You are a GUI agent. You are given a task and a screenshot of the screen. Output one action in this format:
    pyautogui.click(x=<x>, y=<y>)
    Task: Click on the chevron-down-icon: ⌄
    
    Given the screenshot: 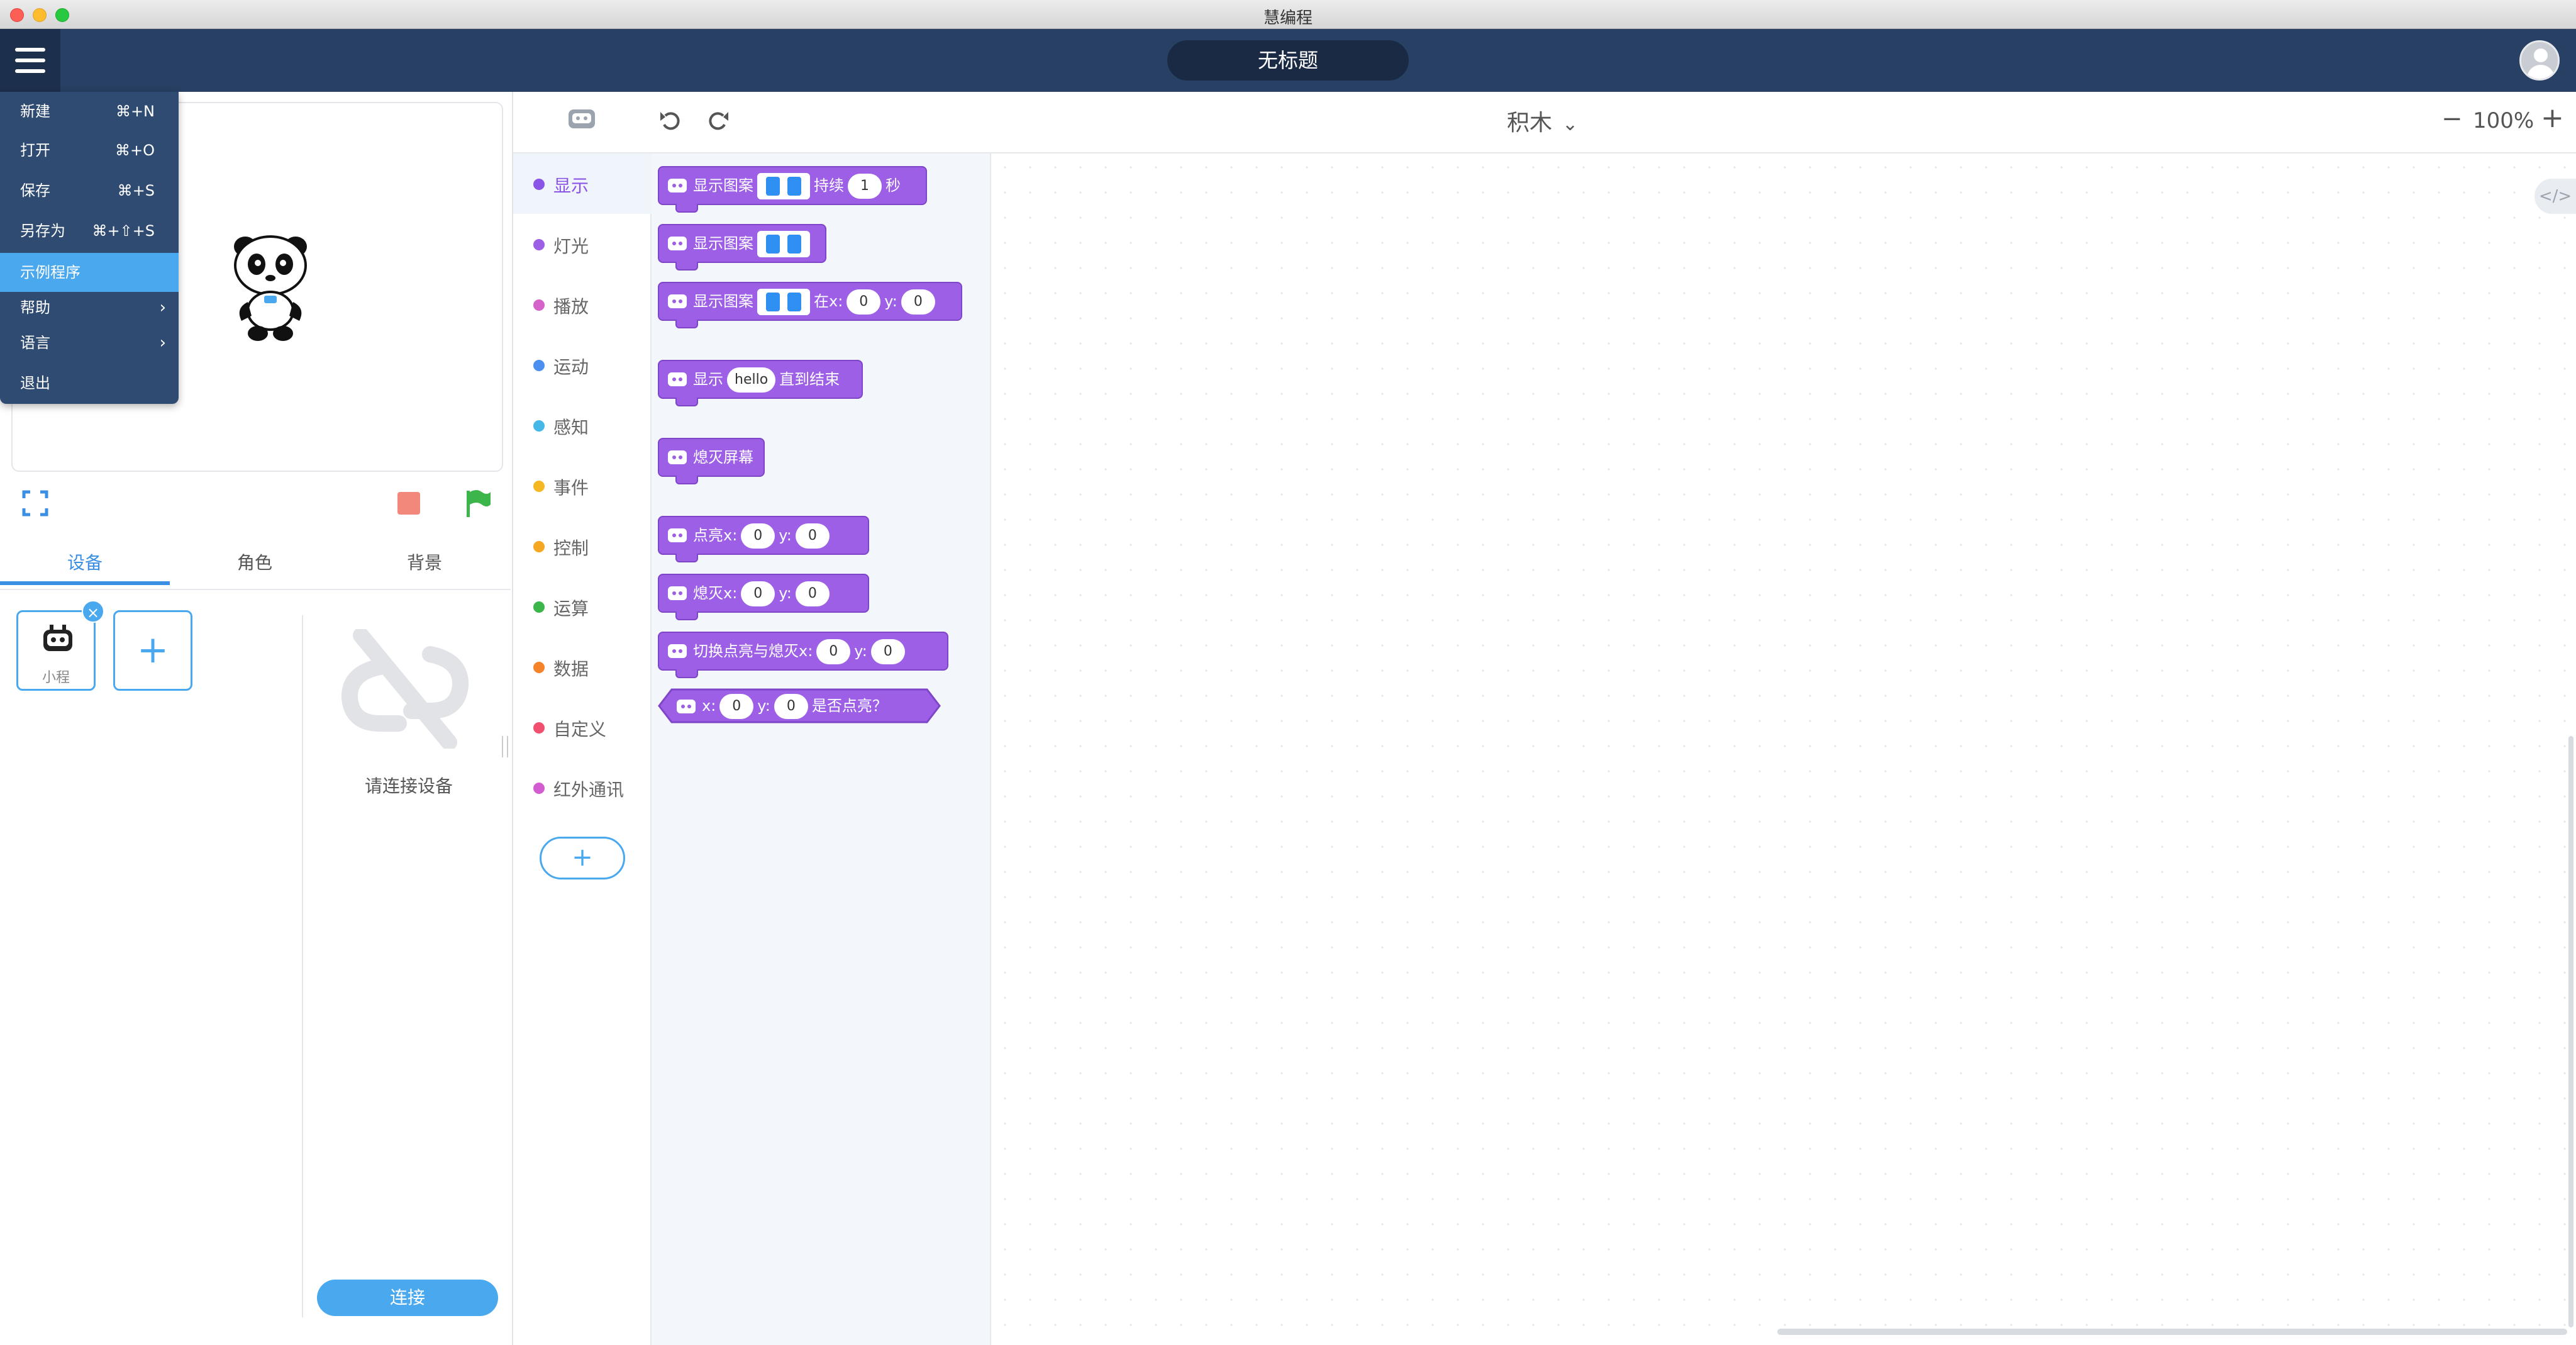 What is the action you would take?
    pyautogui.click(x=1570, y=124)
    